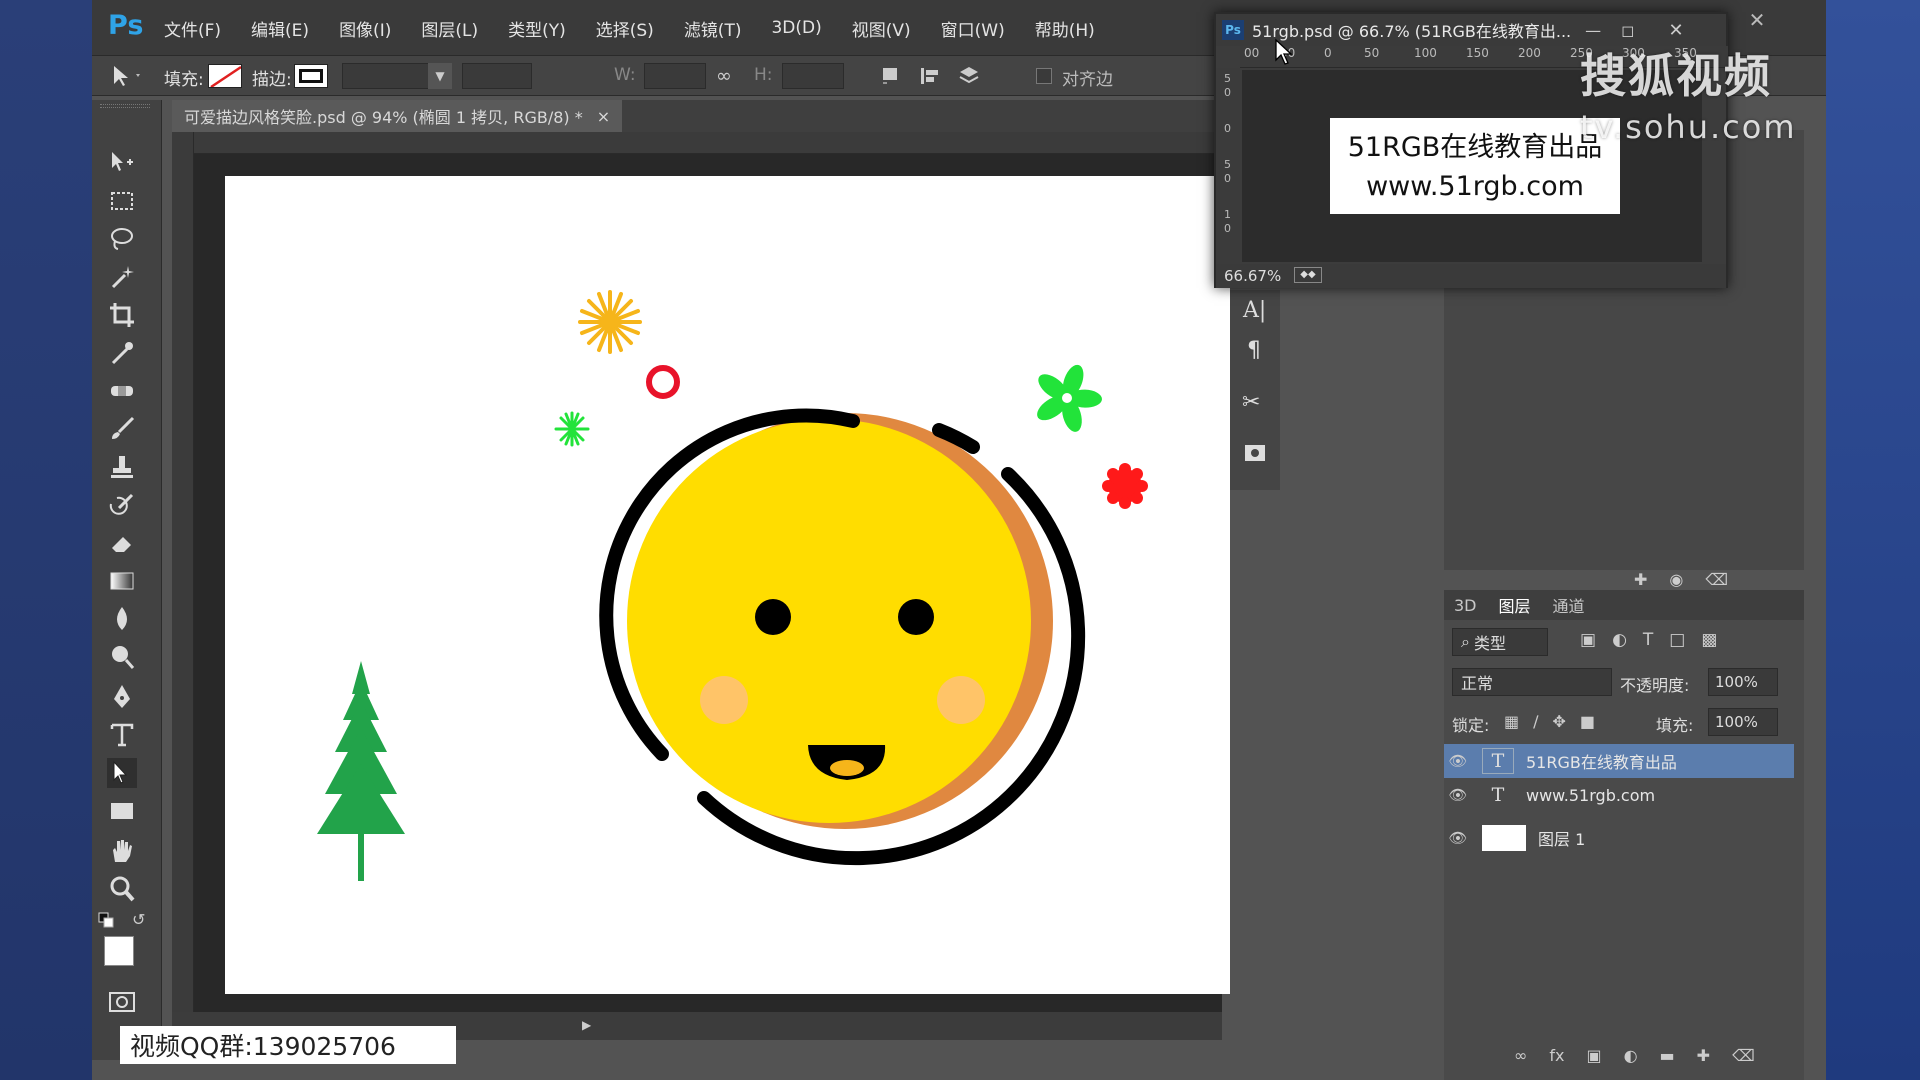  What do you see at coordinates (1677, 640) in the screenshot?
I see `shape-filter-icon: □` at bounding box center [1677, 640].